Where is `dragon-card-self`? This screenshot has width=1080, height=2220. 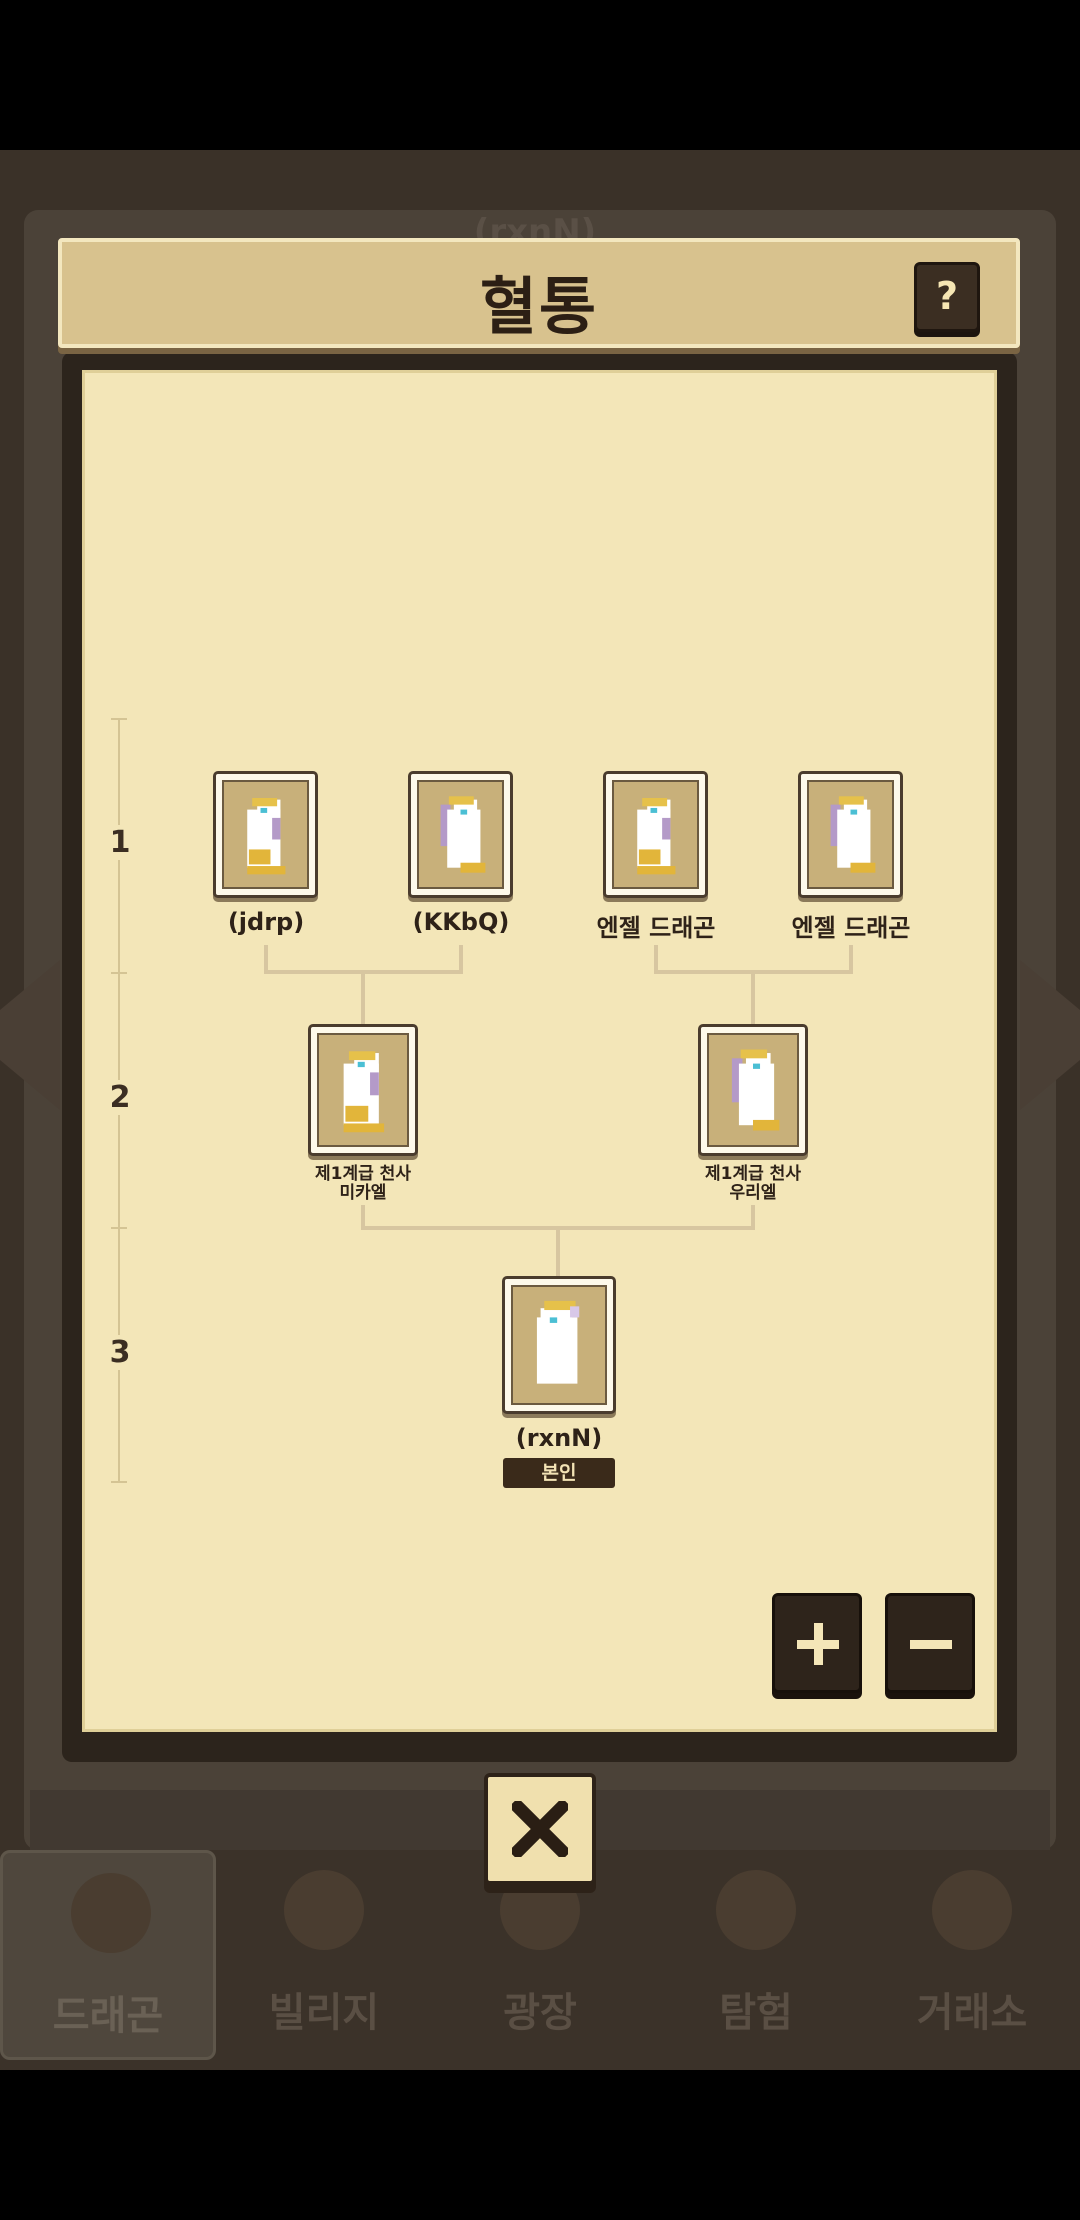 dragon-card-self is located at coordinates (559, 1345).